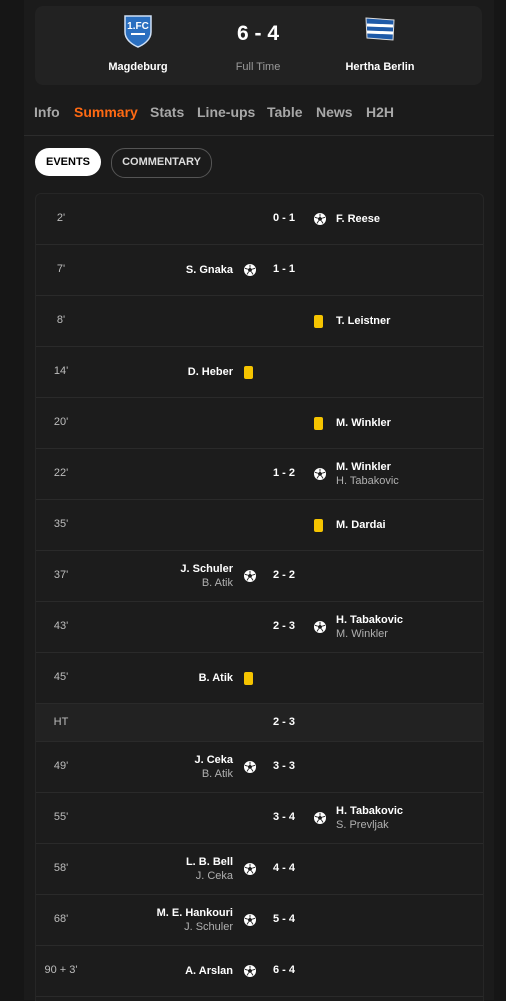  I want to click on event-row: 58' 4 - 4 L. B. Bell J. Ceka, so click(259, 869).